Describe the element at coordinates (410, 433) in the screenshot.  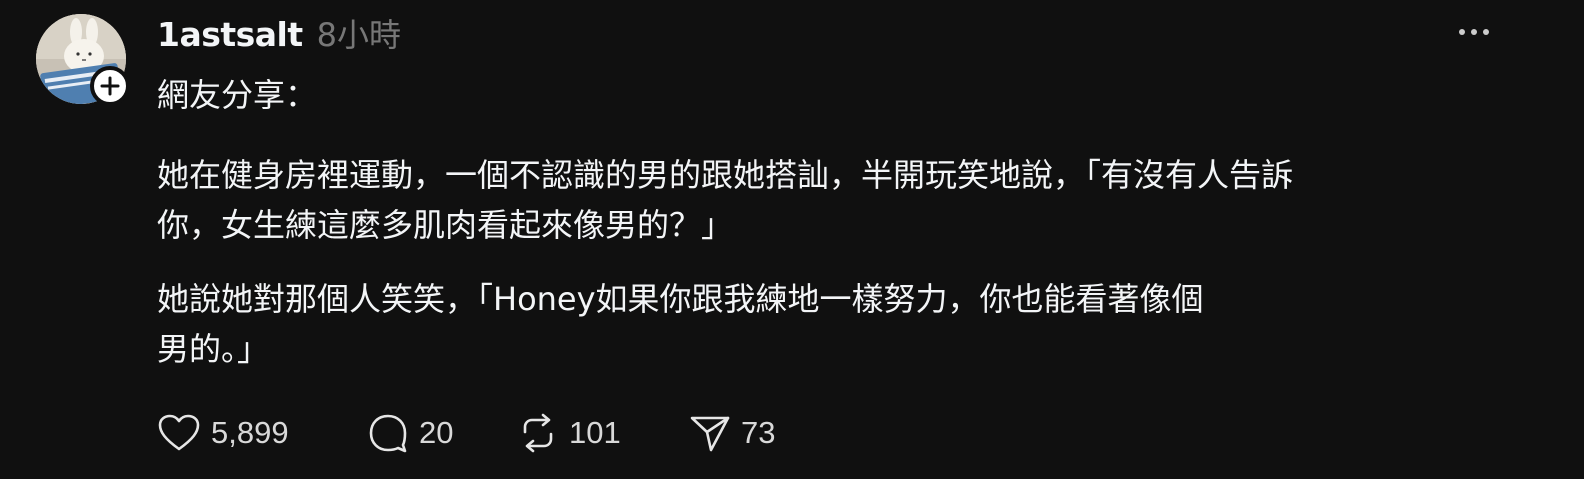
I see `reply-button: 20` at that location.